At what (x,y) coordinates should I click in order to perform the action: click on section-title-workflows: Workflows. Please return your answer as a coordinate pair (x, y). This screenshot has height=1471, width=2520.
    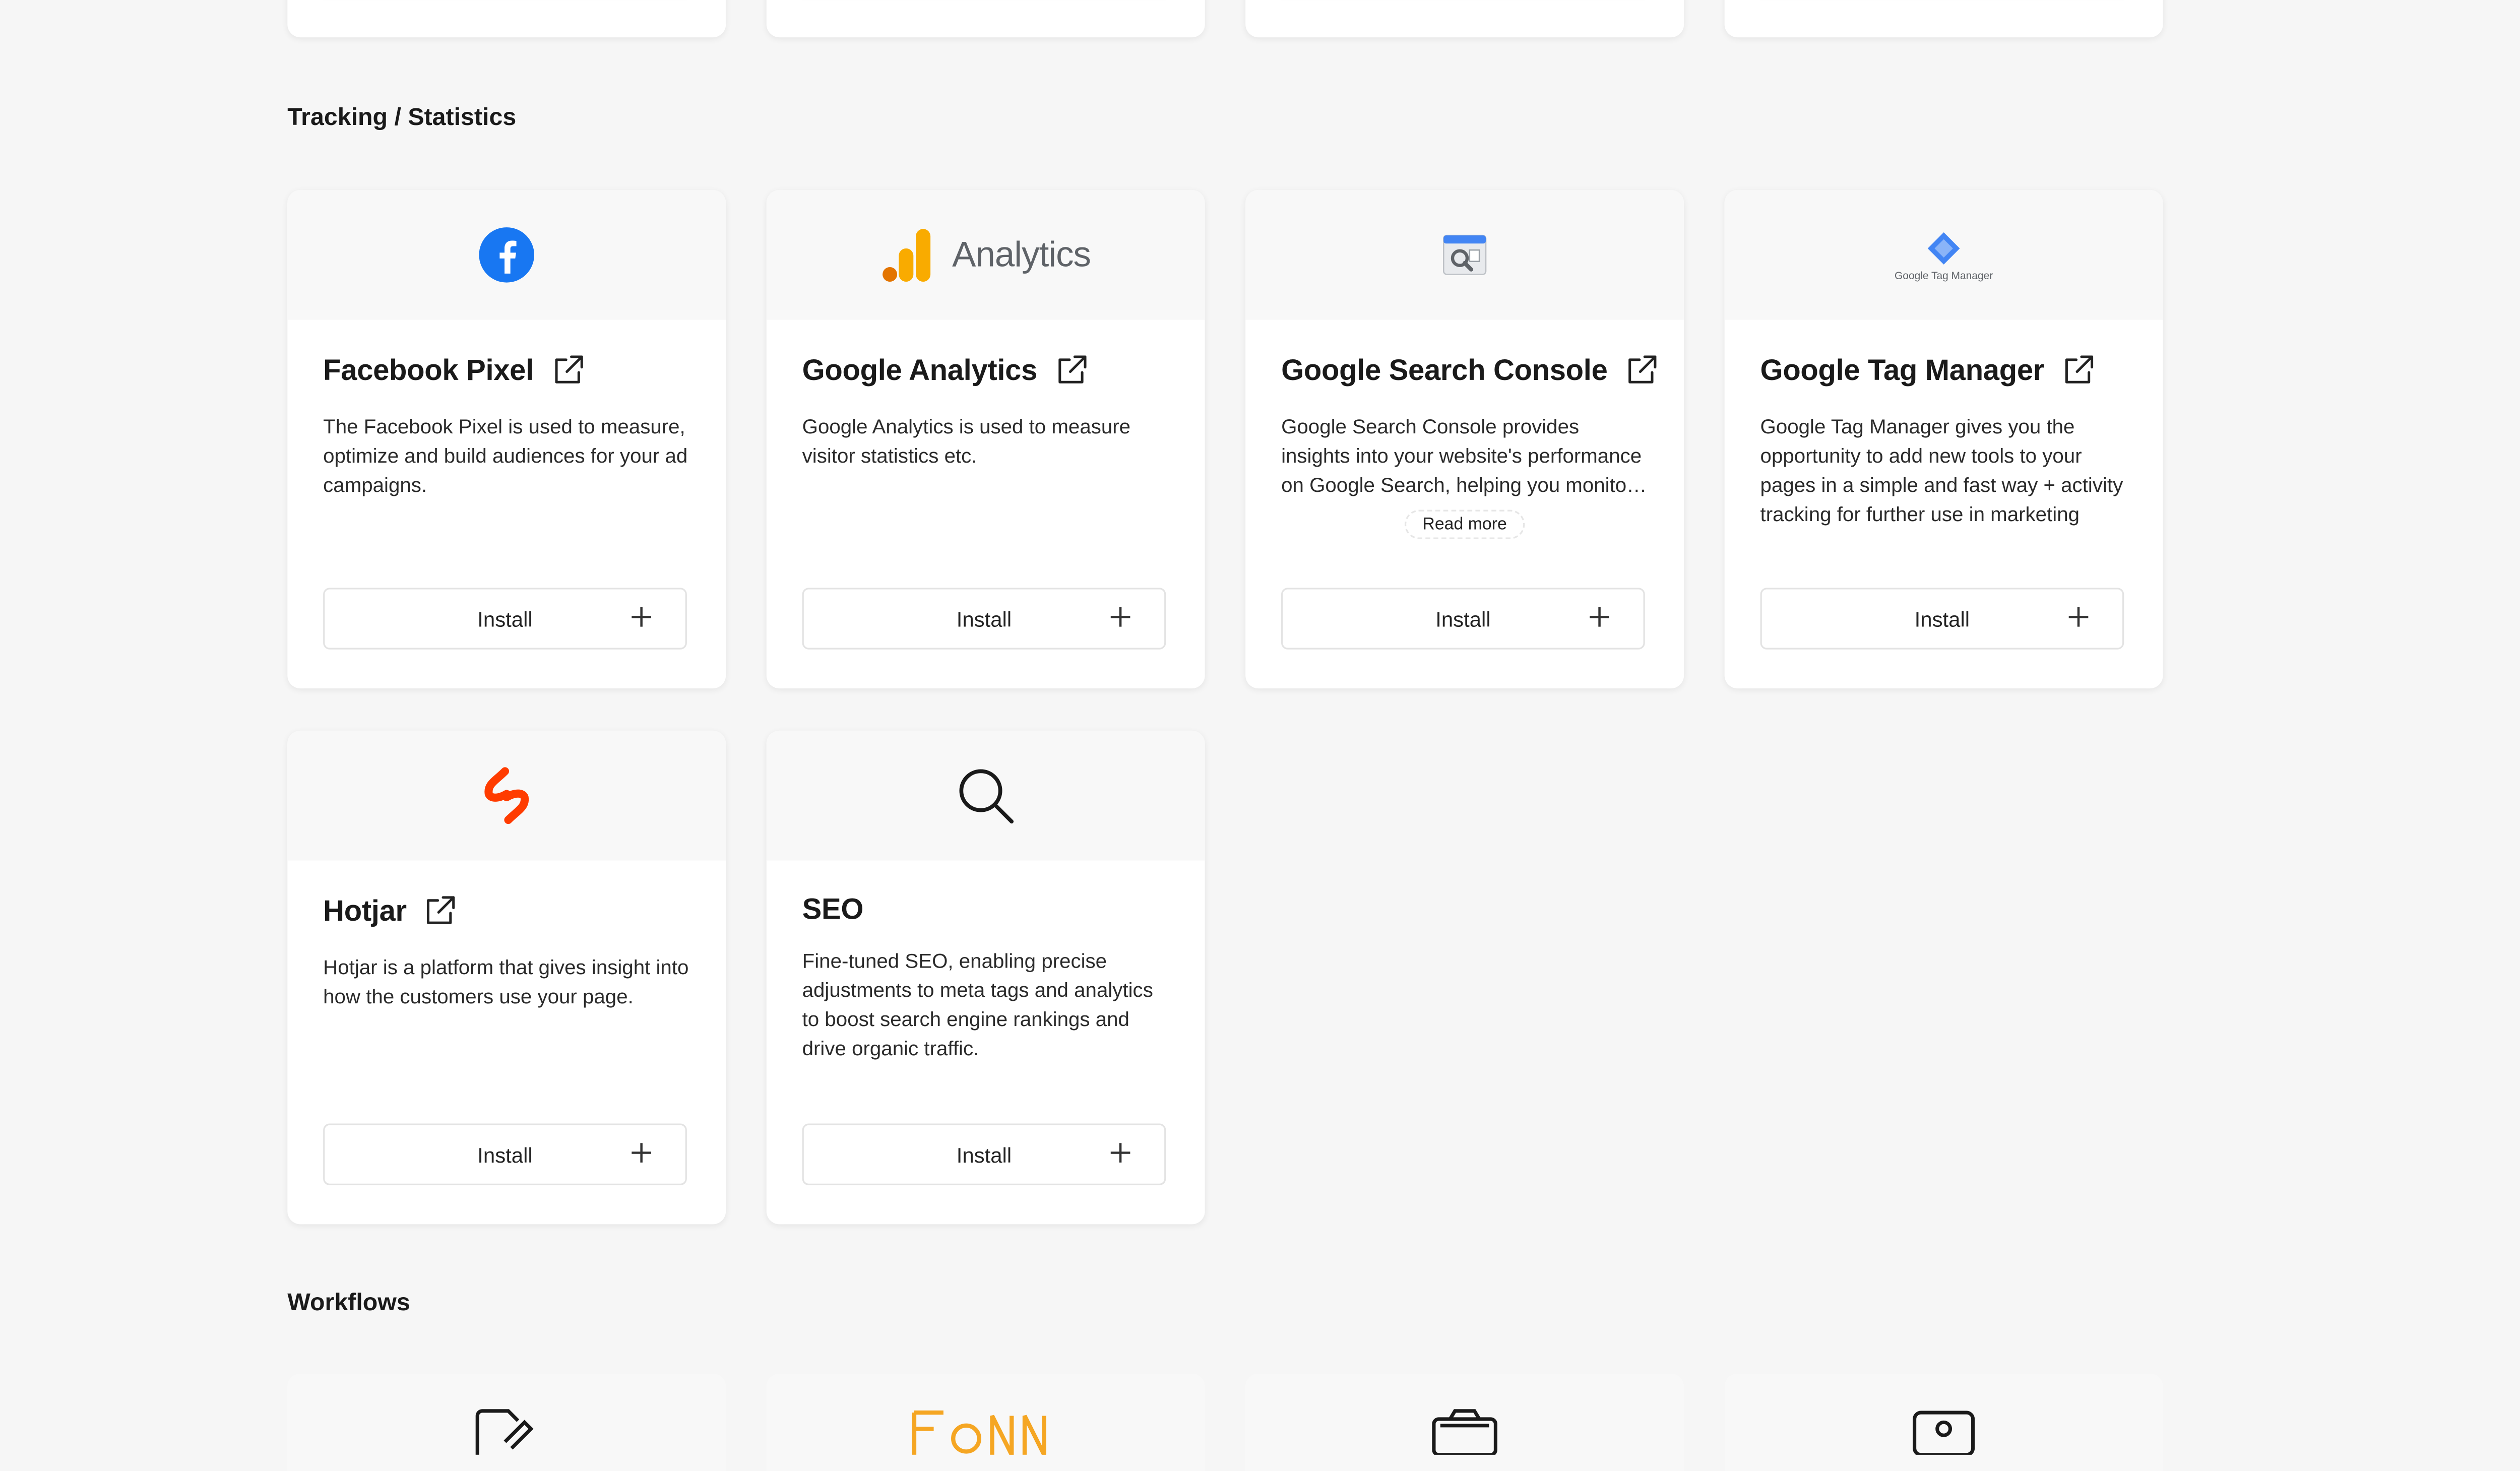
    Looking at the image, I should click on (348, 1303).